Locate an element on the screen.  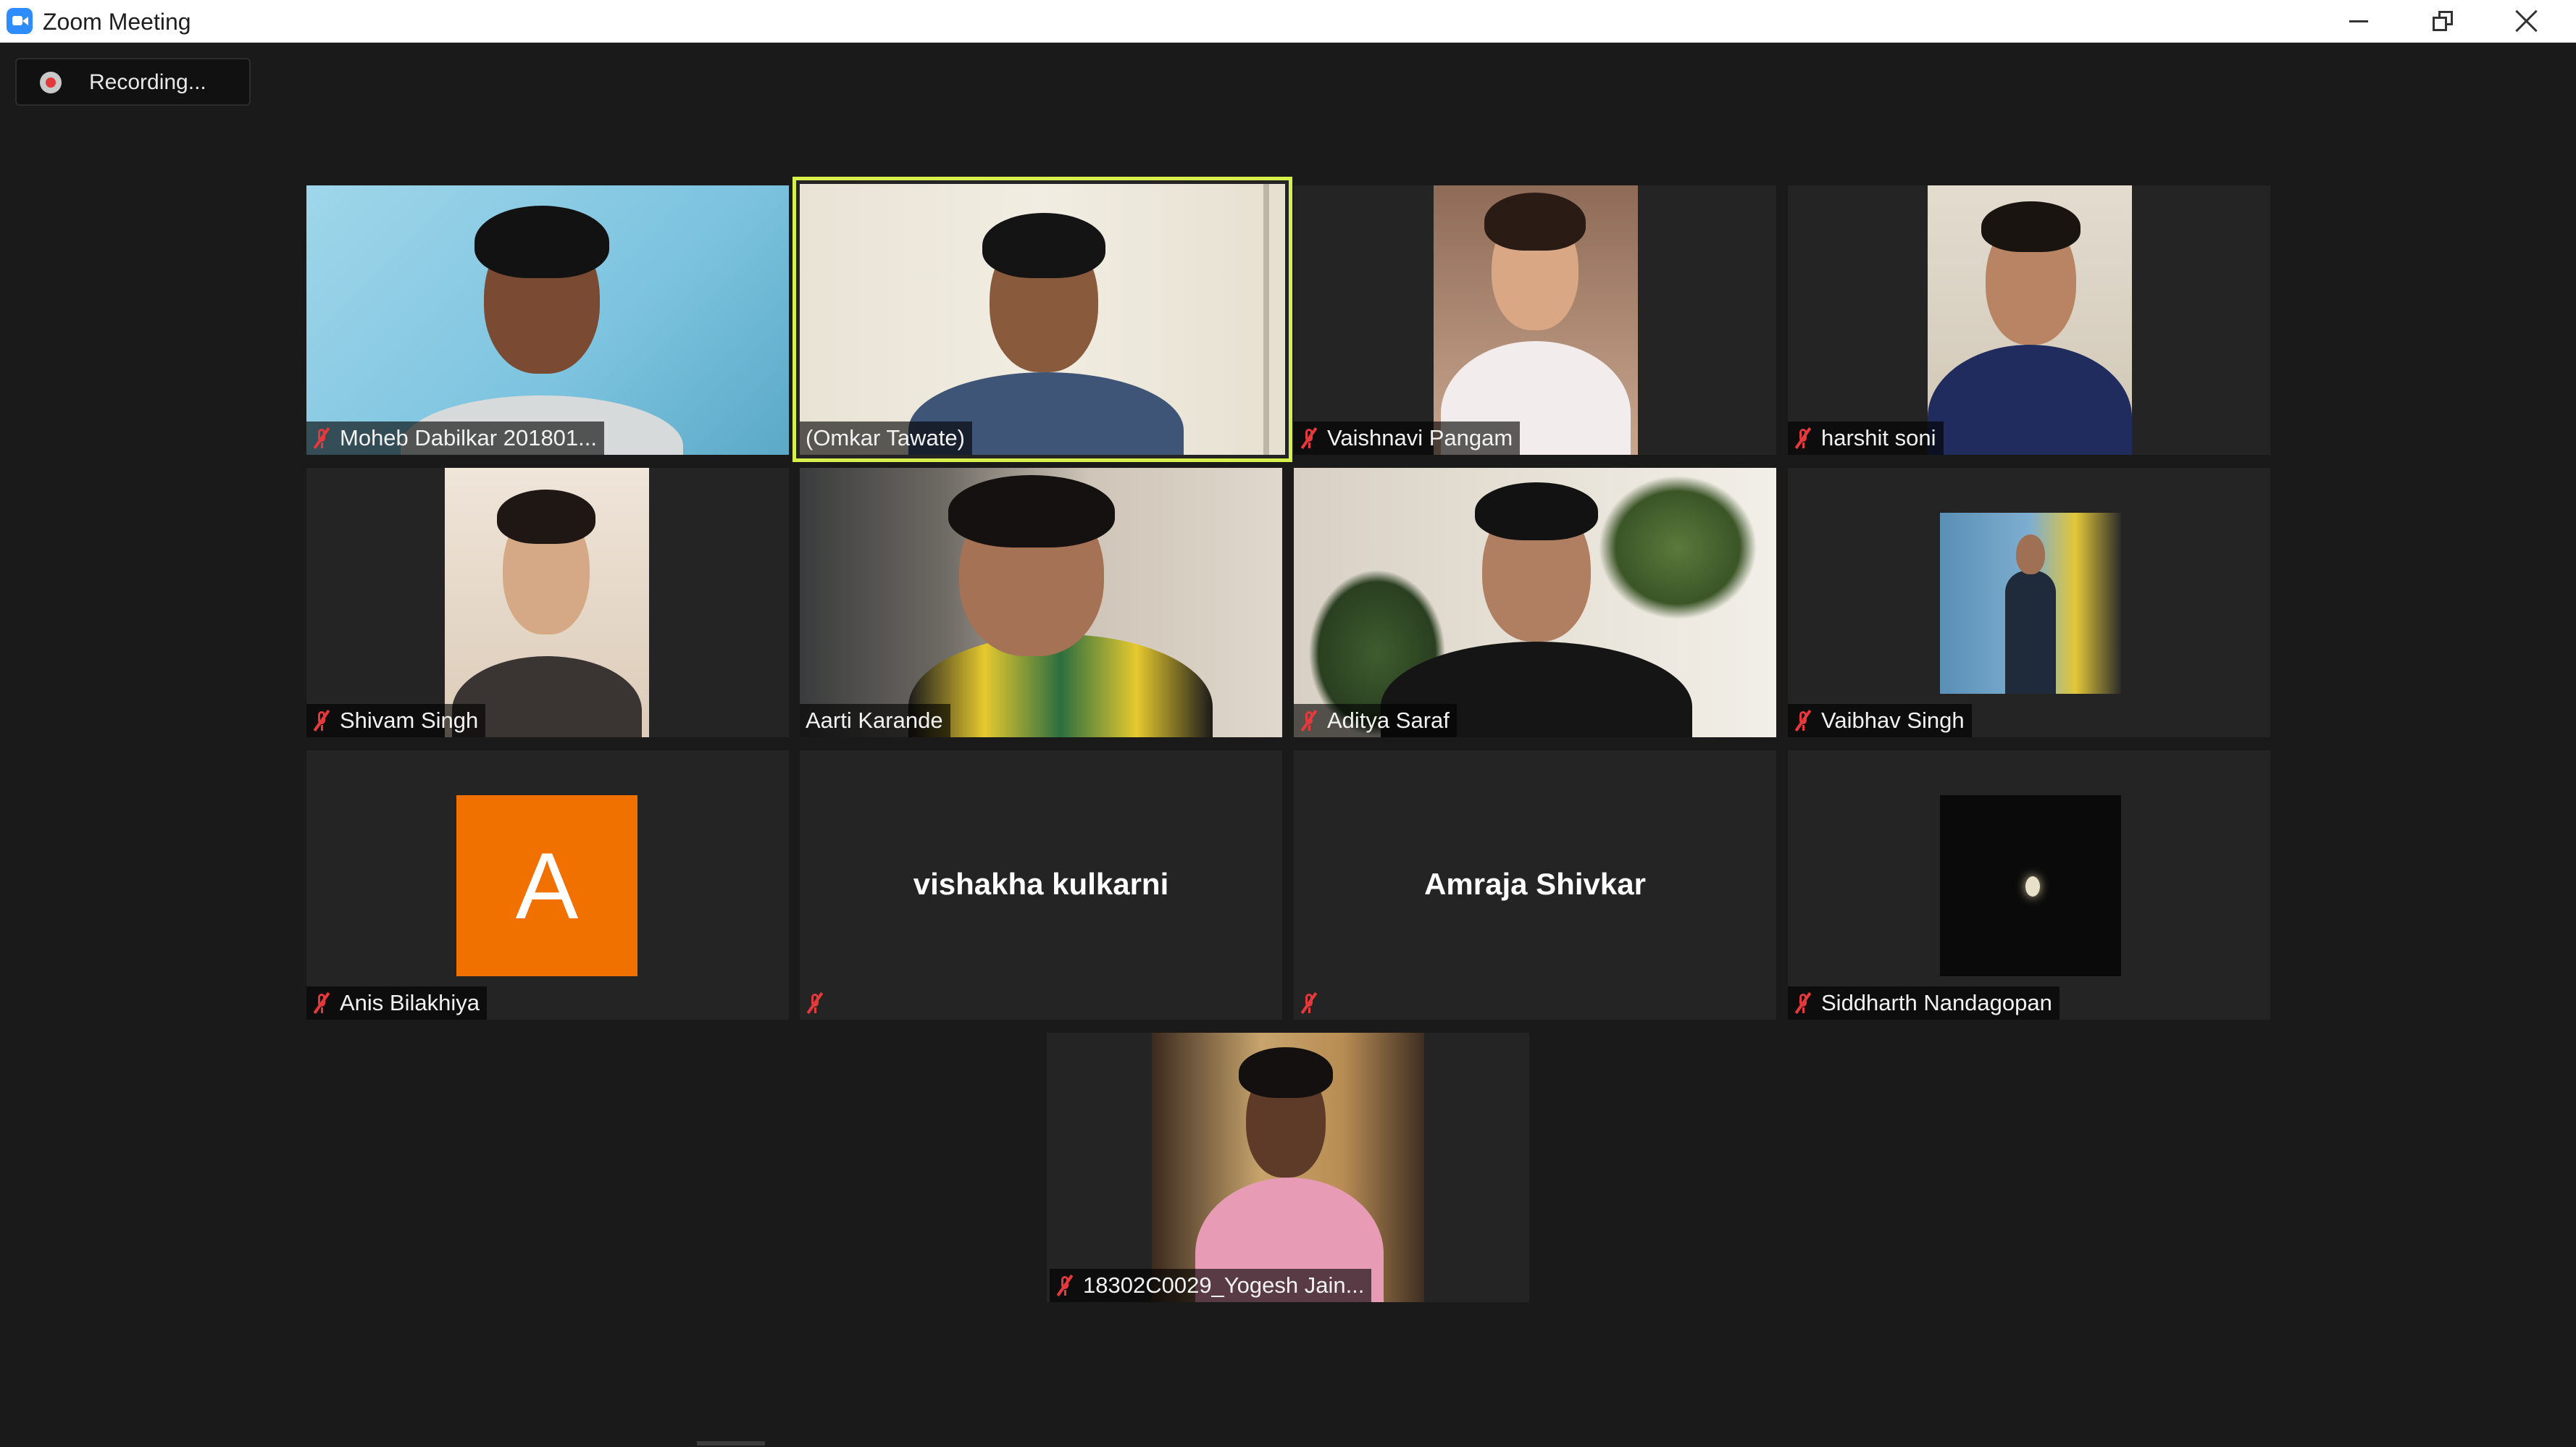
video-tile: Aarti Karande is located at coordinates (1041, 603).